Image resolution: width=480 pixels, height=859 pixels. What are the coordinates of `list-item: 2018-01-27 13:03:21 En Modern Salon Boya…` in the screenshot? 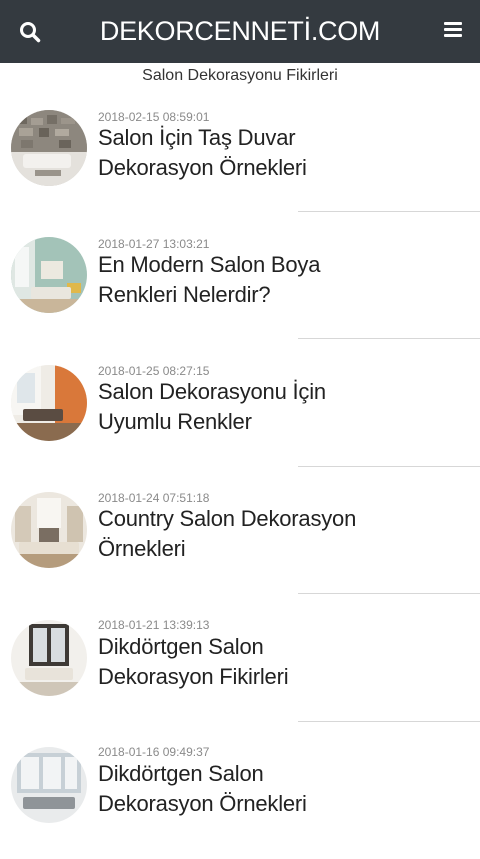 It's located at (240, 285).